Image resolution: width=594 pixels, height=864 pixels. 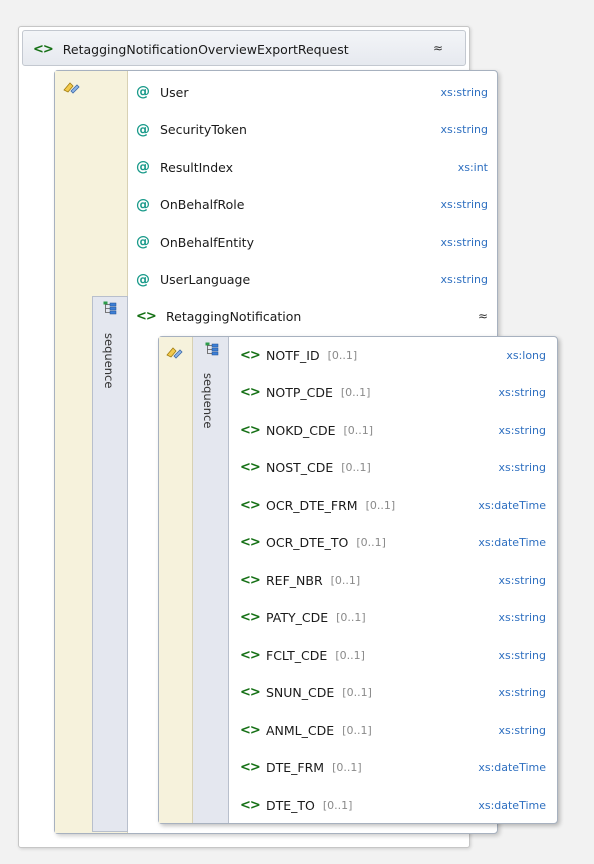 What do you see at coordinates (290, 805) in the screenshot?
I see `element-name: DTE_TO` at bounding box center [290, 805].